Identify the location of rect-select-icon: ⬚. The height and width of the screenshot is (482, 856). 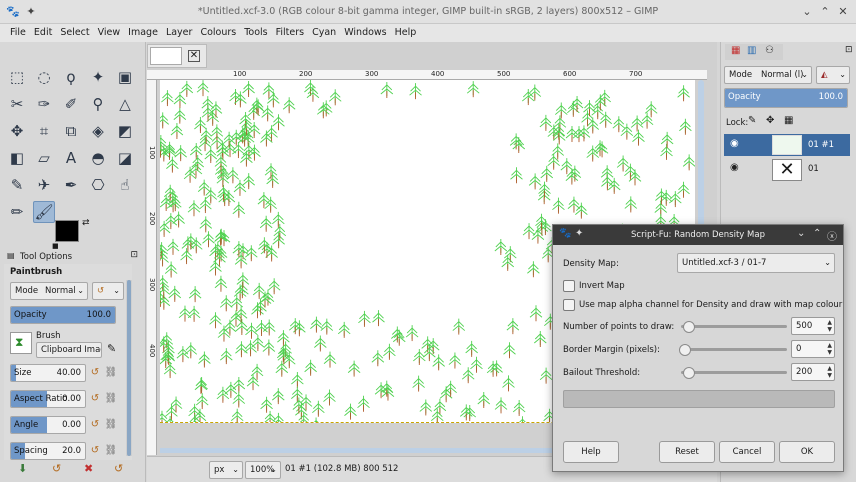
(17, 77).